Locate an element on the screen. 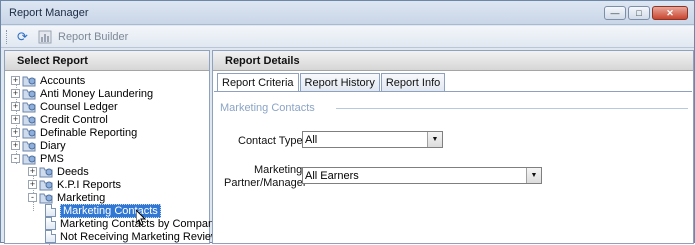 This screenshot has width=695, height=245. window-controls: — □ ✕ is located at coordinates (646, 13).